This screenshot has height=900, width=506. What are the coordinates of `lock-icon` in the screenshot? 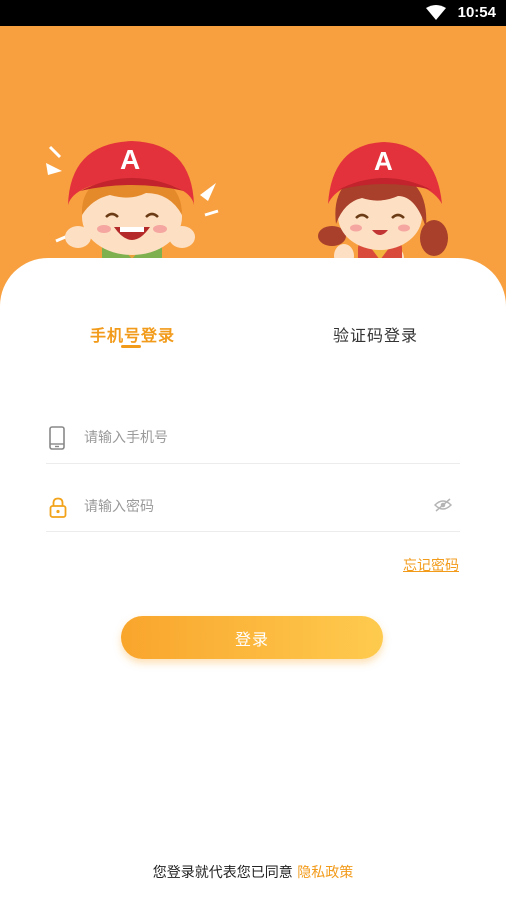 It's located at (58, 507).